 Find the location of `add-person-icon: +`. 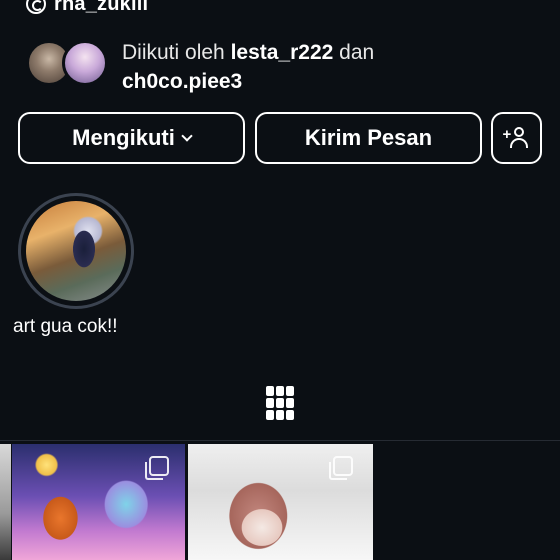

add-person-icon: + is located at coordinates (517, 138).